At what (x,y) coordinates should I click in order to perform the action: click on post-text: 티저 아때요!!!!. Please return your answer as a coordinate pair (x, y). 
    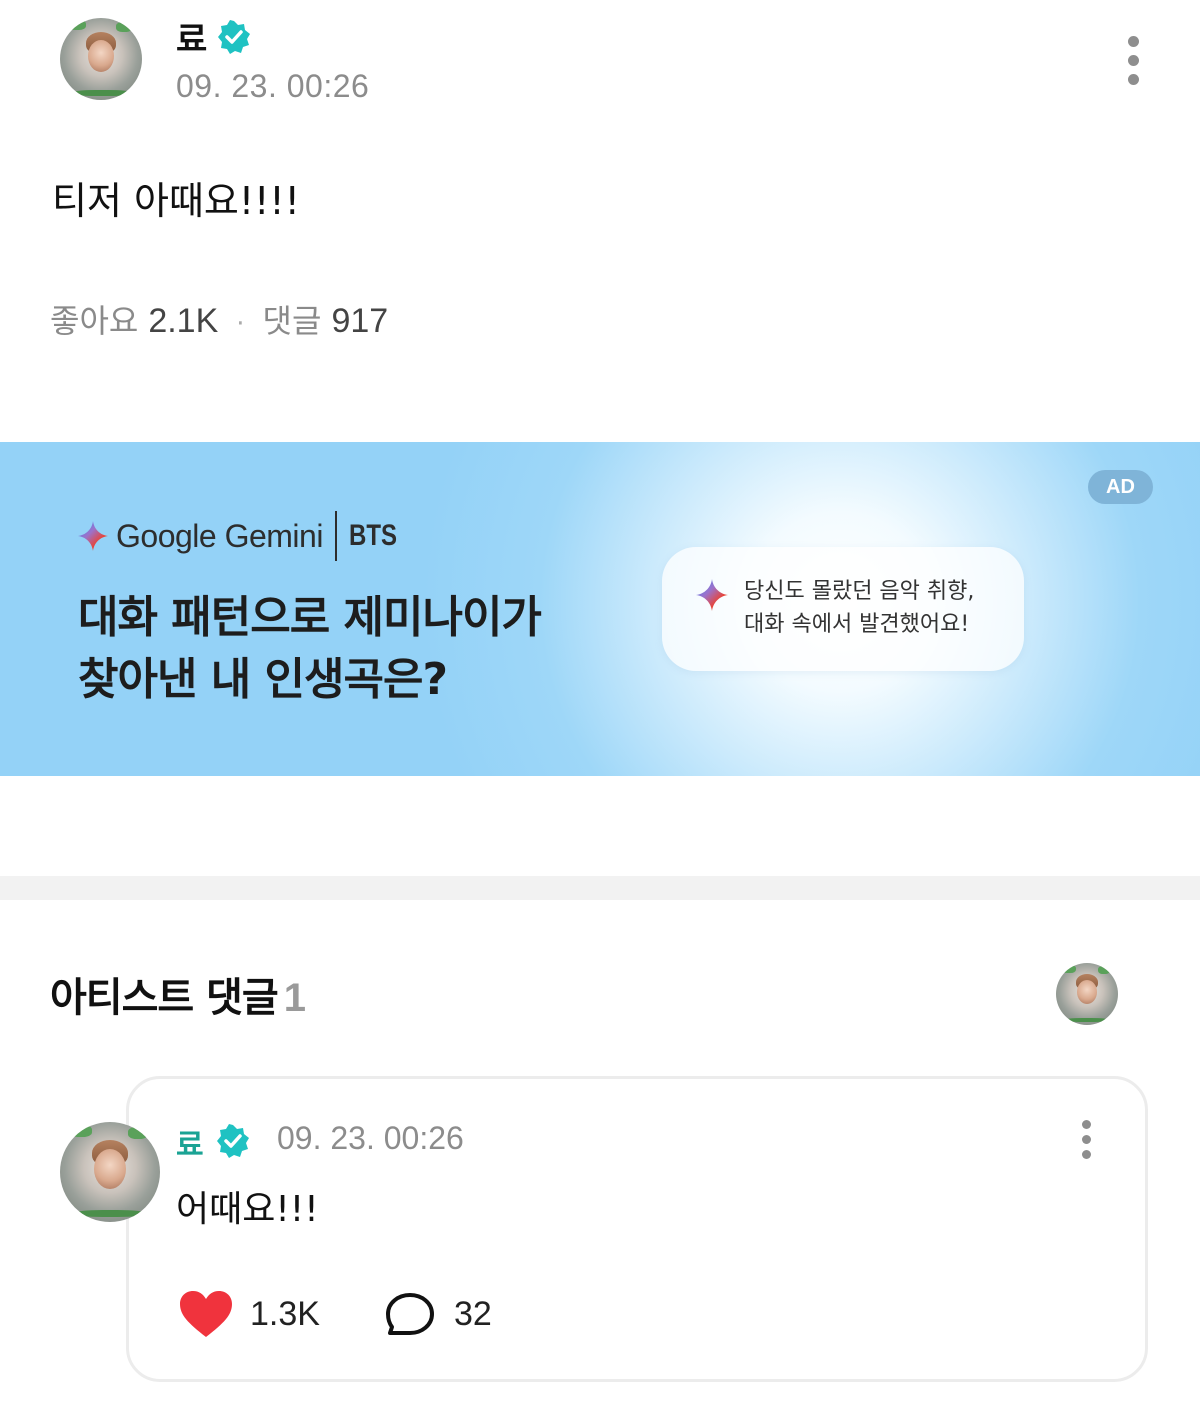
    Looking at the image, I should click on (176, 201).